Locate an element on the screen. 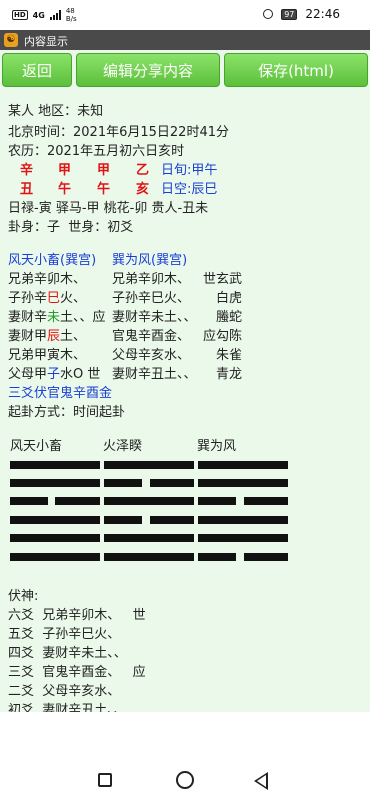 This screenshot has width=370, height=800. battery-icon: 97 is located at coordinates (289, 14).